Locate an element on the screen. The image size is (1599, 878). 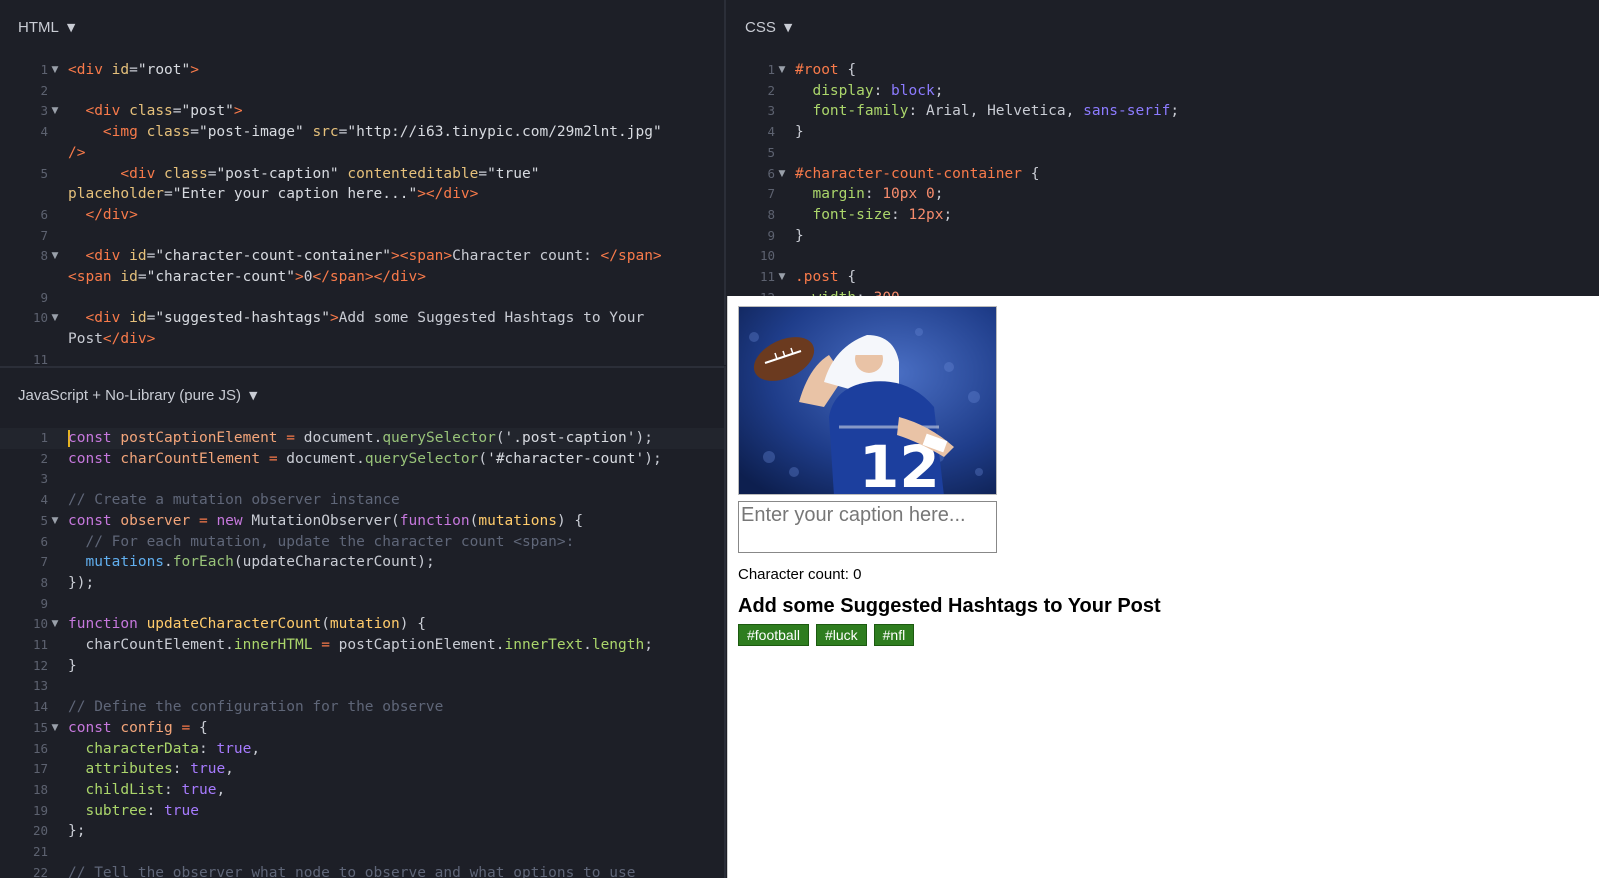
js-panel-header: JavaScript + No-Library (pure JS) ▼ is located at coordinates (362, 395).